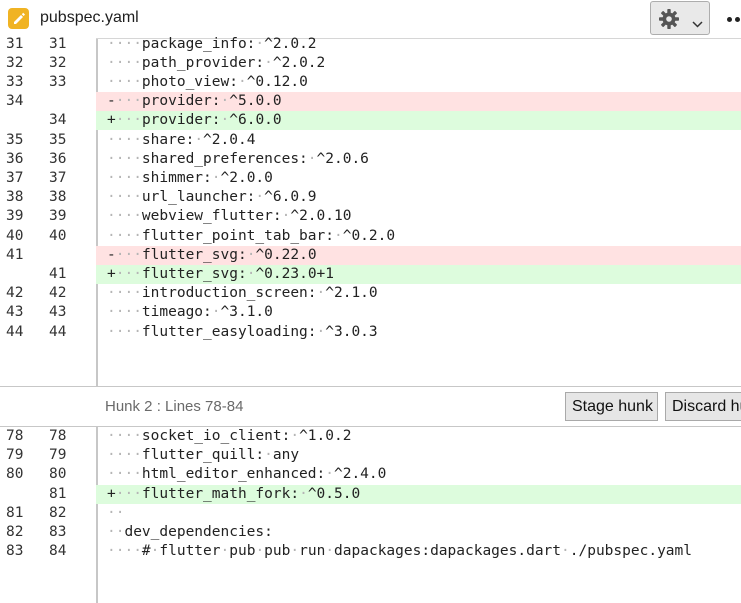 The width and height of the screenshot is (741, 603). Describe the element at coordinates (229, 43) in the screenshot. I see `code-content: package_info:·^2.0.2` at that location.